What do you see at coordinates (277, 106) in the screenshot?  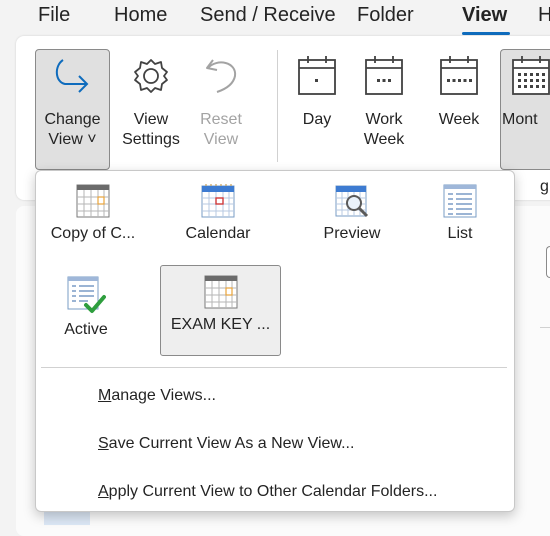 I see `ribbon-group-divider` at bounding box center [277, 106].